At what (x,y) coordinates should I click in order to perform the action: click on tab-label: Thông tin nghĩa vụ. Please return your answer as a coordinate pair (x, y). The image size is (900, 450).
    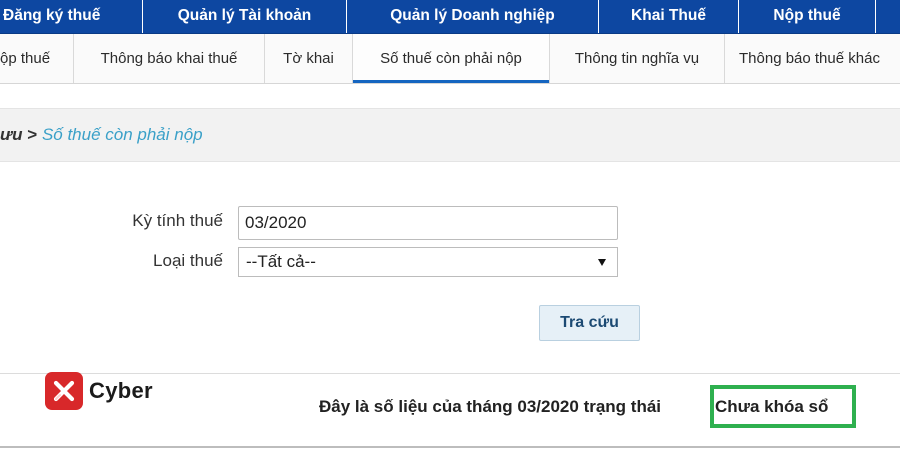
    Looking at the image, I should click on (637, 58).